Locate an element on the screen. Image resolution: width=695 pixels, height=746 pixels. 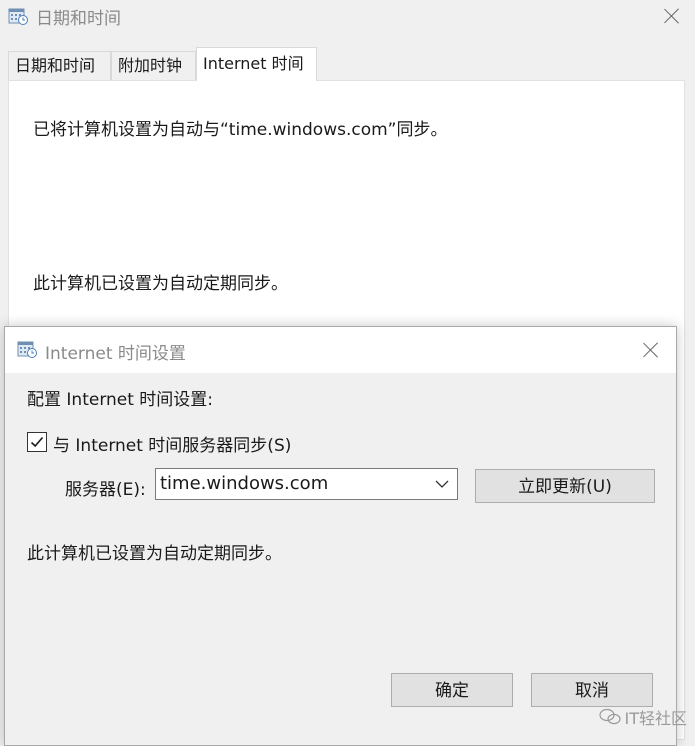
wechat-icon is located at coordinates (609, 719).